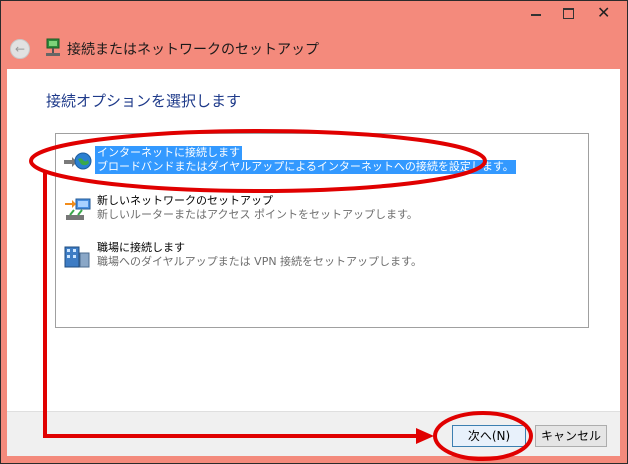  I want to click on page-heading: 接続オプションを選択します, so click(144, 101).